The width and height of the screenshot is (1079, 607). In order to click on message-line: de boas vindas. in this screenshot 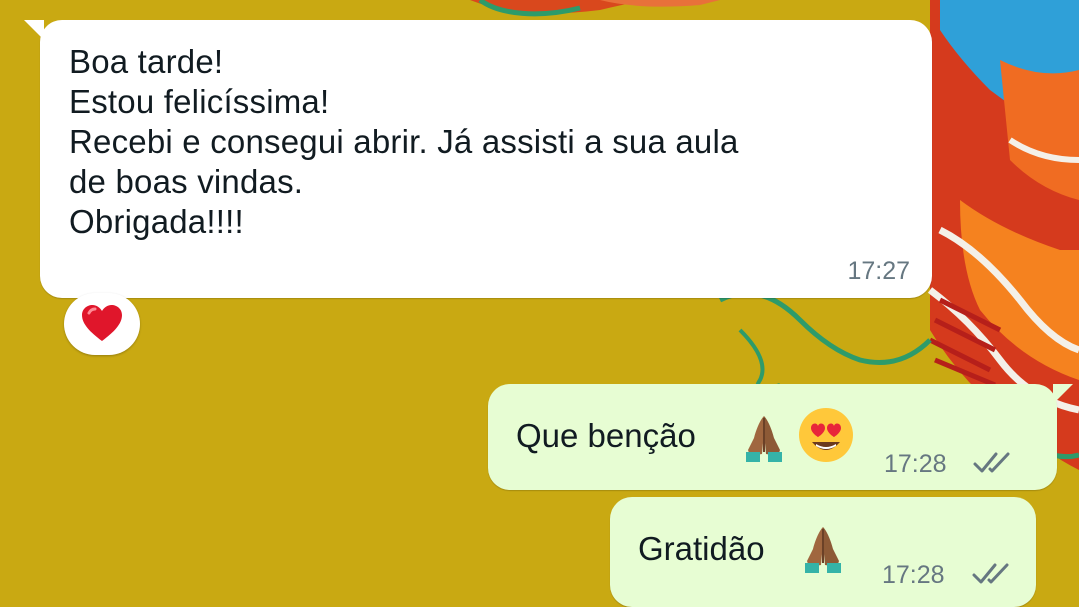, I will do `click(186, 181)`.